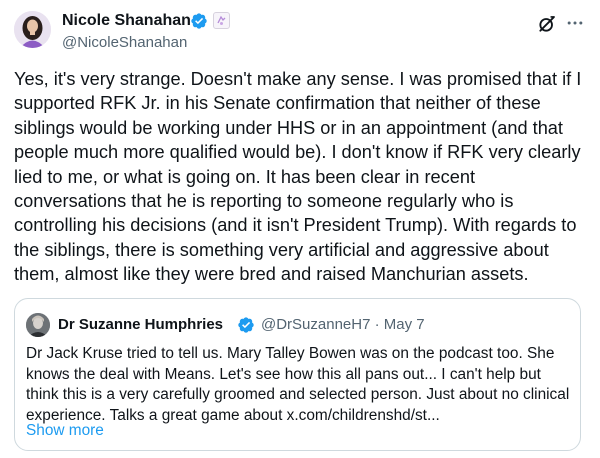 The height and width of the screenshot is (458, 600). Describe the element at coordinates (199, 21) in the screenshot. I see `verified-icon` at that location.